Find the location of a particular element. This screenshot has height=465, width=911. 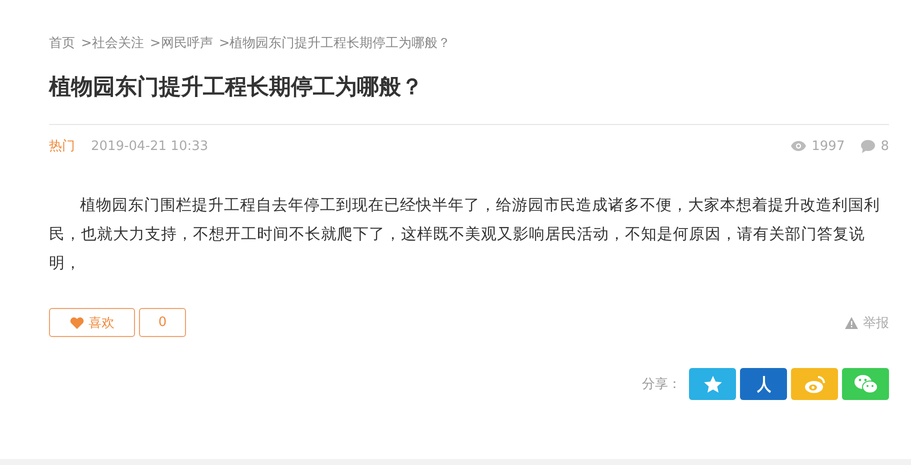

breadcrumb-link: >网民呼声 is located at coordinates (181, 43).